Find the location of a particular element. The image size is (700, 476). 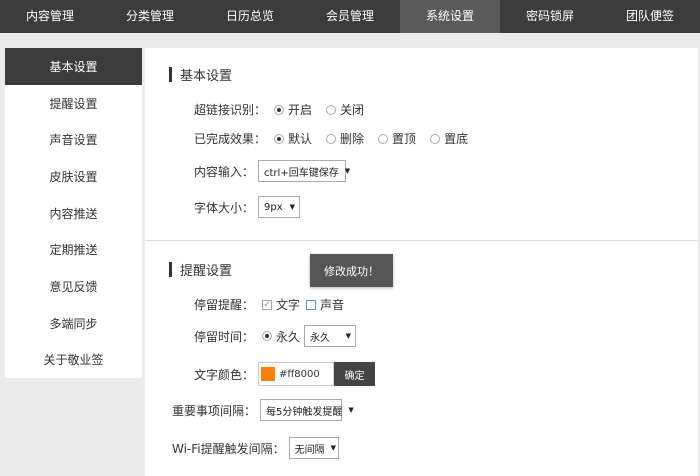

stay-remind-label: 停留提醒： is located at coordinates (224, 305).